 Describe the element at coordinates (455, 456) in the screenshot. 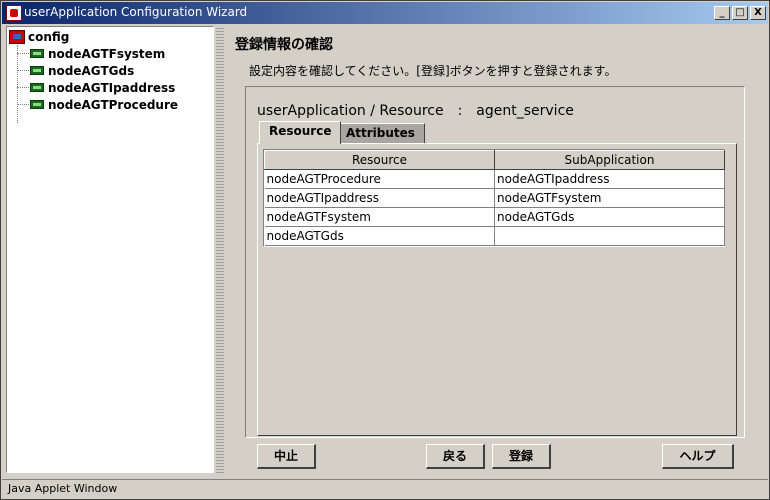

I see `back-button: 戻る` at that location.